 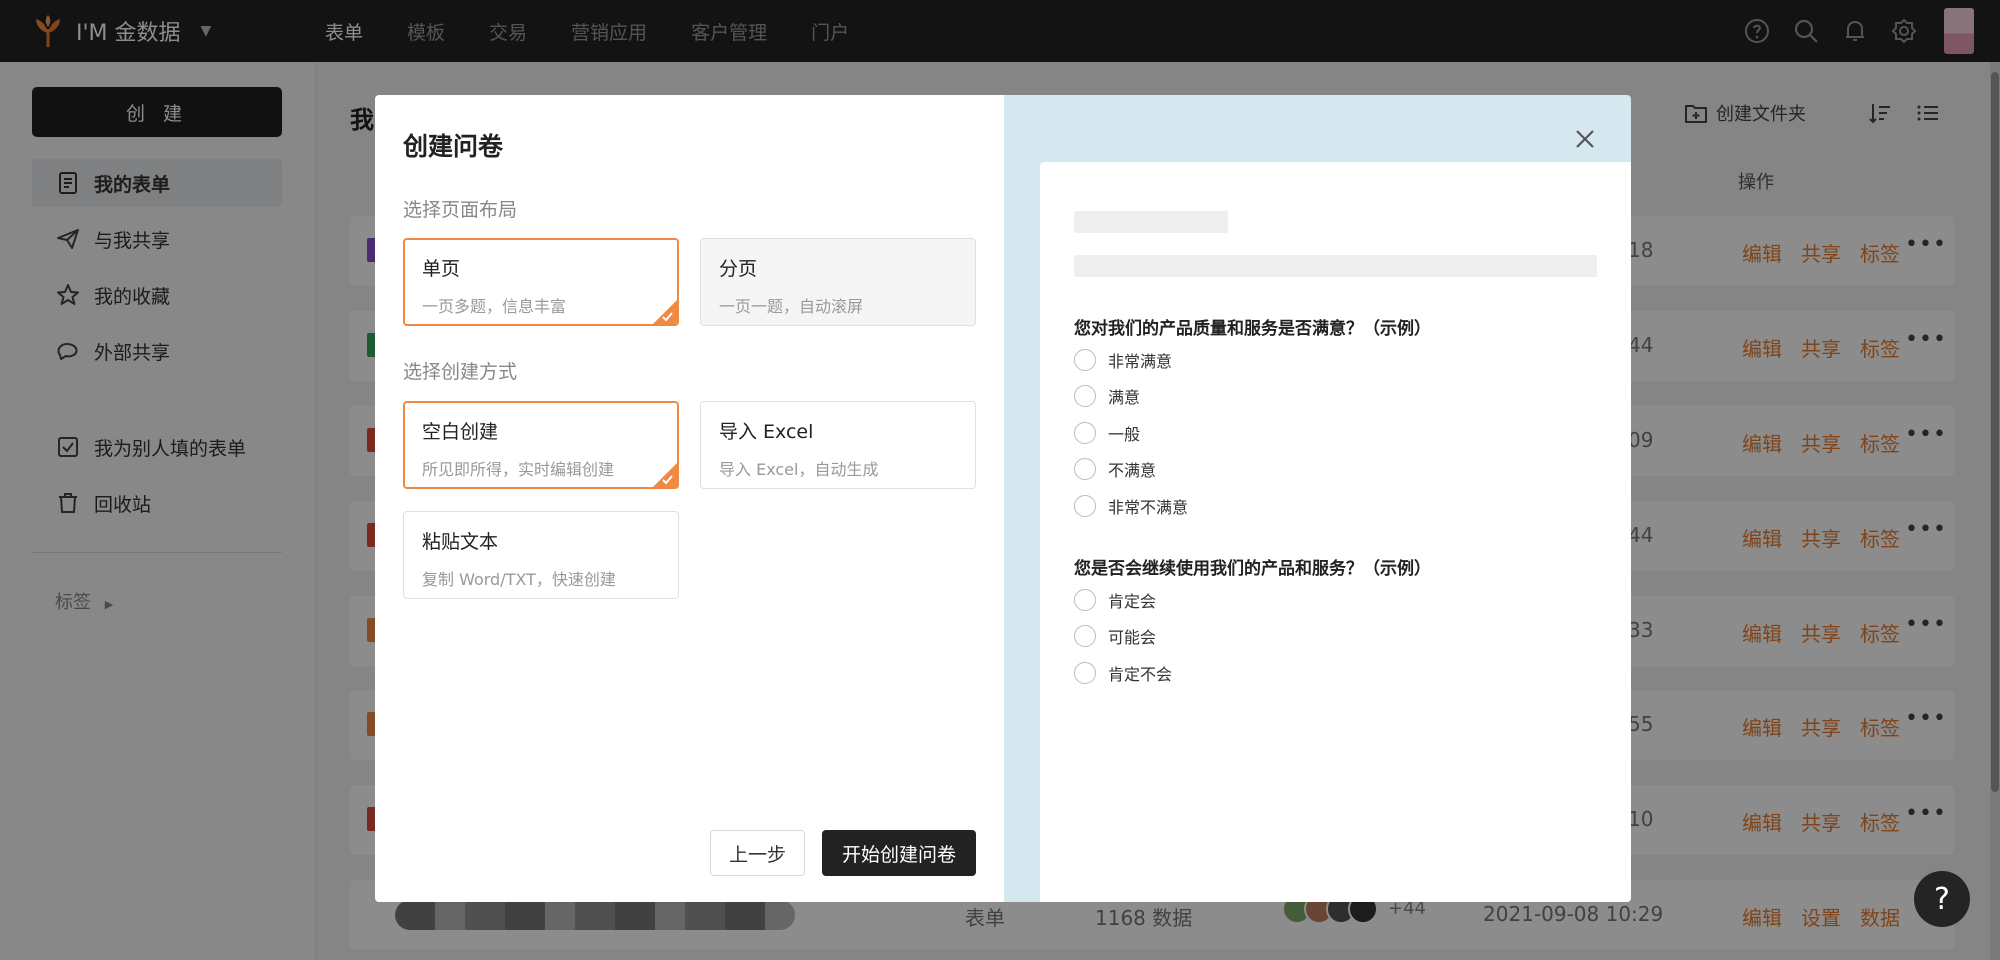 I want to click on method-option-blank: 空白创建 所见即所得，实时编辑创建, so click(x=541, y=445).